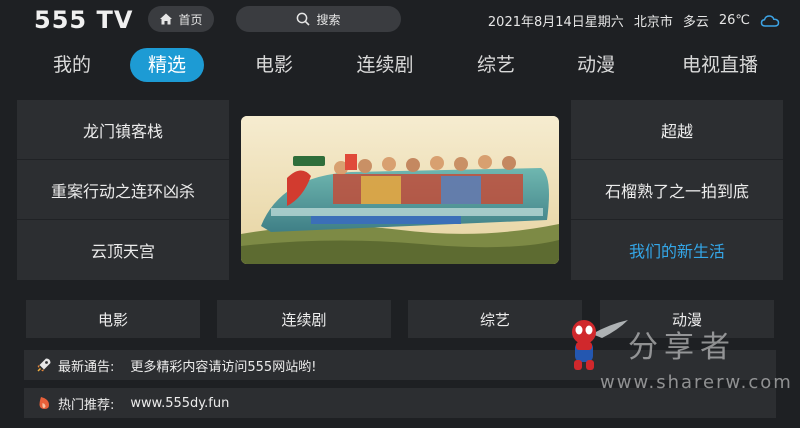  What do you see at coordinates (696, 382) in the screenshot?
I see `watermark-url: www.sharerw.com` at bounding box center [696, 382].